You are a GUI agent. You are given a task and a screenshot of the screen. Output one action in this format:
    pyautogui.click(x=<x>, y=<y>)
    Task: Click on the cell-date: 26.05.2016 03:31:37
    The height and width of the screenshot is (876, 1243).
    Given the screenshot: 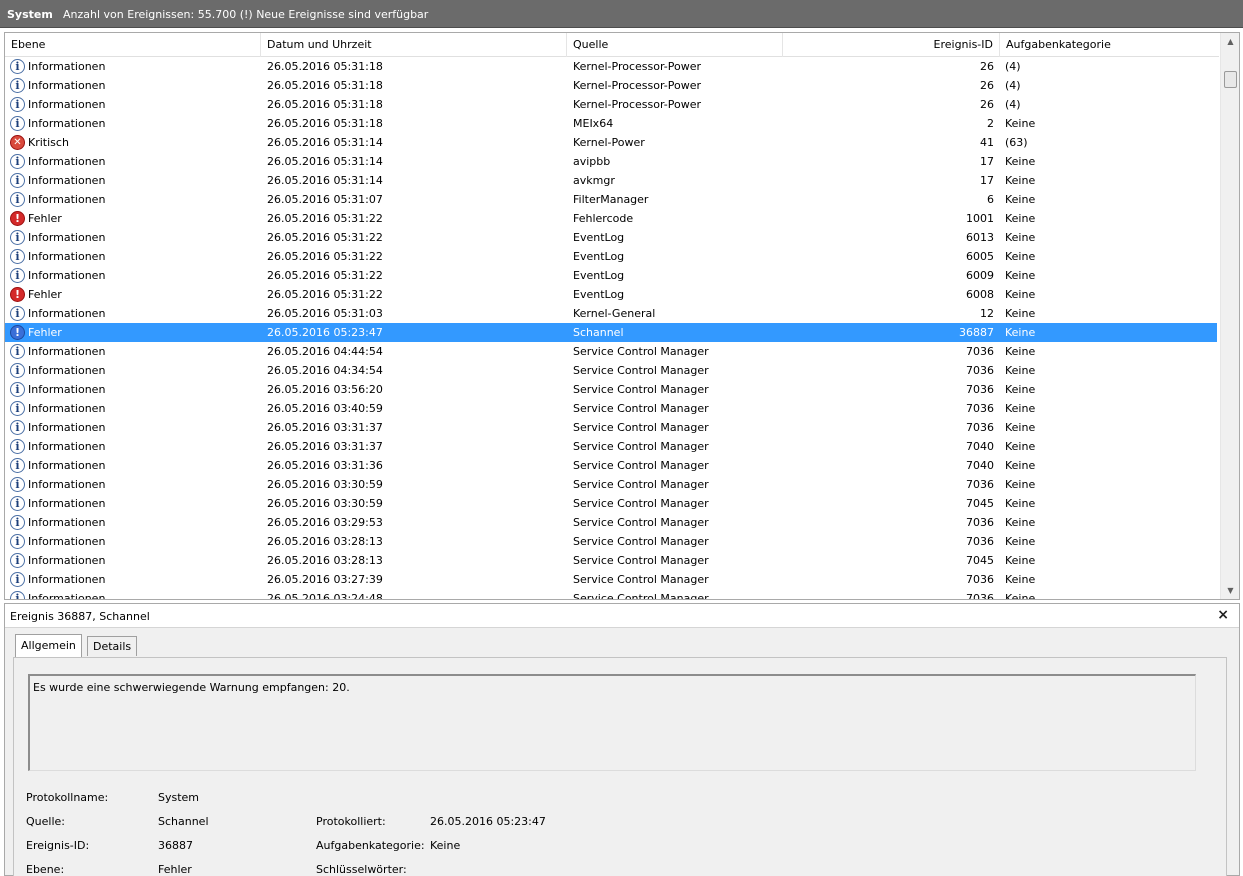 What is the action you would take?
    pyautogui.click(x=325, y=446)
    